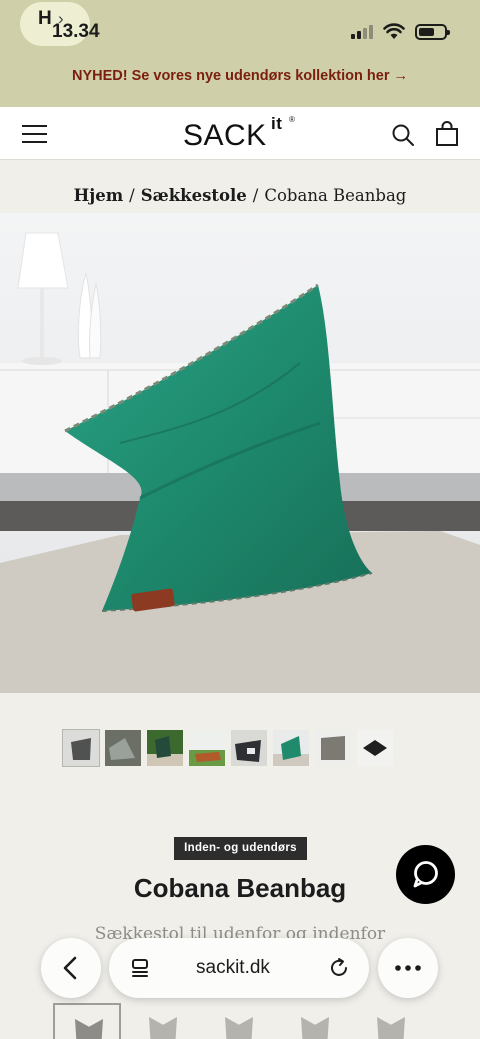 The height and width of the screenshot is (1039, 480). I want to click on site-logo: SACK it ®, so click(239, 133).